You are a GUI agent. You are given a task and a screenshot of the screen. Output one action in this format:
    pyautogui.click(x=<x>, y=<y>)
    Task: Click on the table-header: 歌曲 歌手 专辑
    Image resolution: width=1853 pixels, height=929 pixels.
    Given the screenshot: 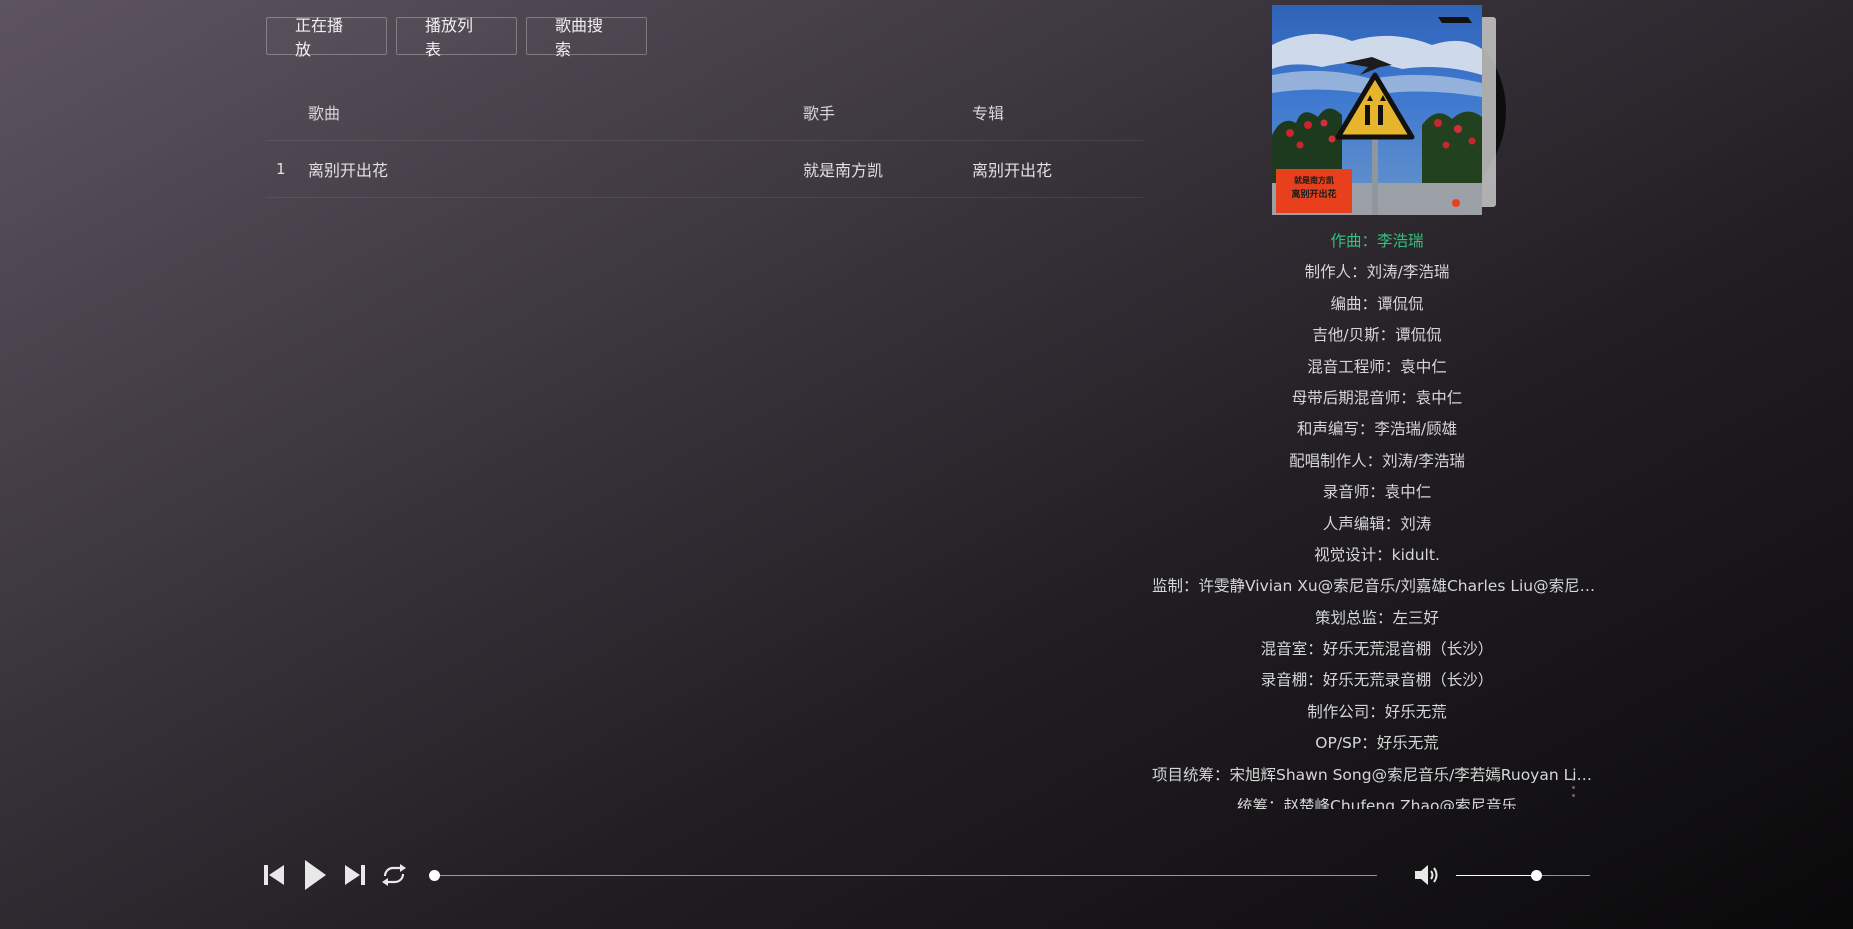 What is the action you would take?
    pyautogui.click(x=705, y=112)
    